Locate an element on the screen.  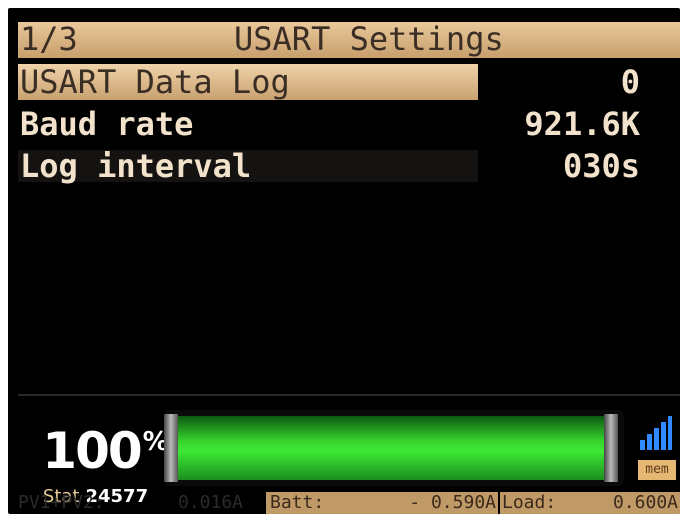
page-indicator: 1/3 is located at coordinates (49, 39).